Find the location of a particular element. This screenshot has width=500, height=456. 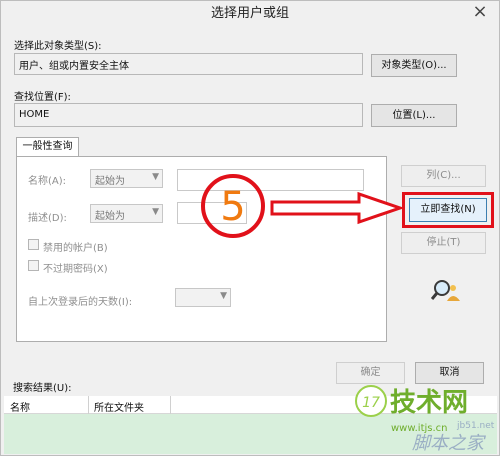

name-mode-select: 起始为 ▼ is located at coordinates (126, 178).